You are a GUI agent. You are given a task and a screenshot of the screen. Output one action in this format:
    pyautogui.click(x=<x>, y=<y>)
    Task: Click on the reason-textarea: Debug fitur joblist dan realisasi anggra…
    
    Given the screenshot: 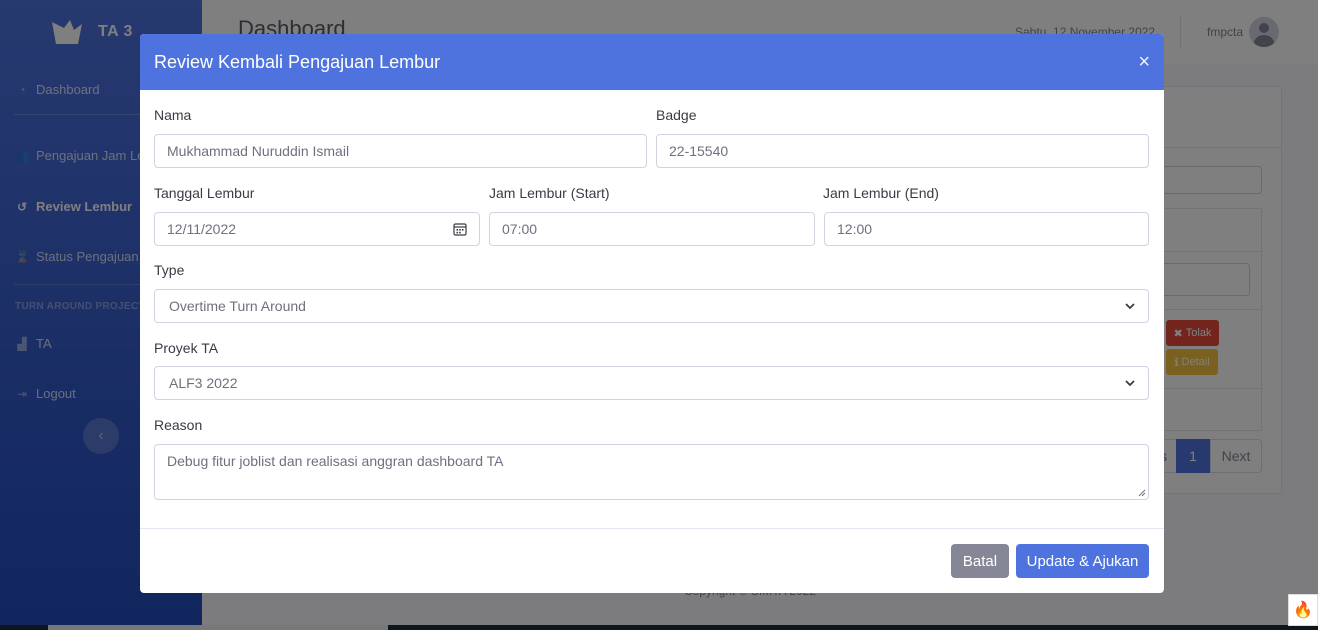 What is the action you would take?
    pyautogui.click(x=651, y=472)
    